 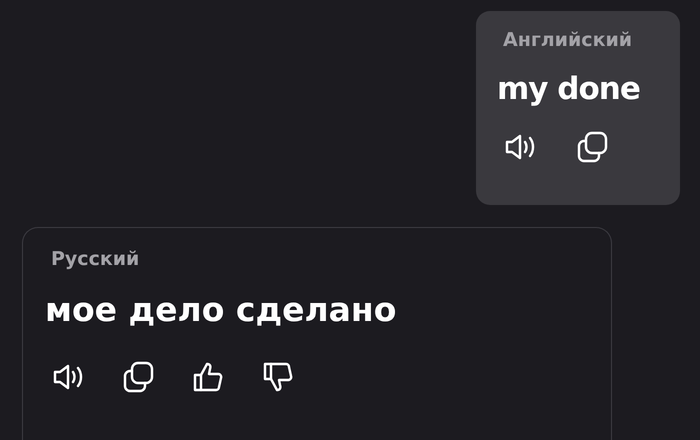 I want to click on language-label: Английский, so click(x=568, y=40).